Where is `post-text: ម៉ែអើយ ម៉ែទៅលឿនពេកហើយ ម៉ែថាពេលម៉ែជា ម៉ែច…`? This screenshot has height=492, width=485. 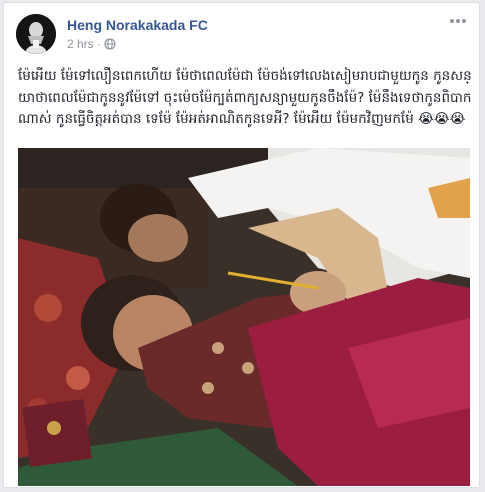
post-text: ម៉ែអើយ ម៉ែទៅលឿនពេកហើយ ម៉ែថាពេលម៉ែជា ម៉ែច… is located at coordinates (245, 97).